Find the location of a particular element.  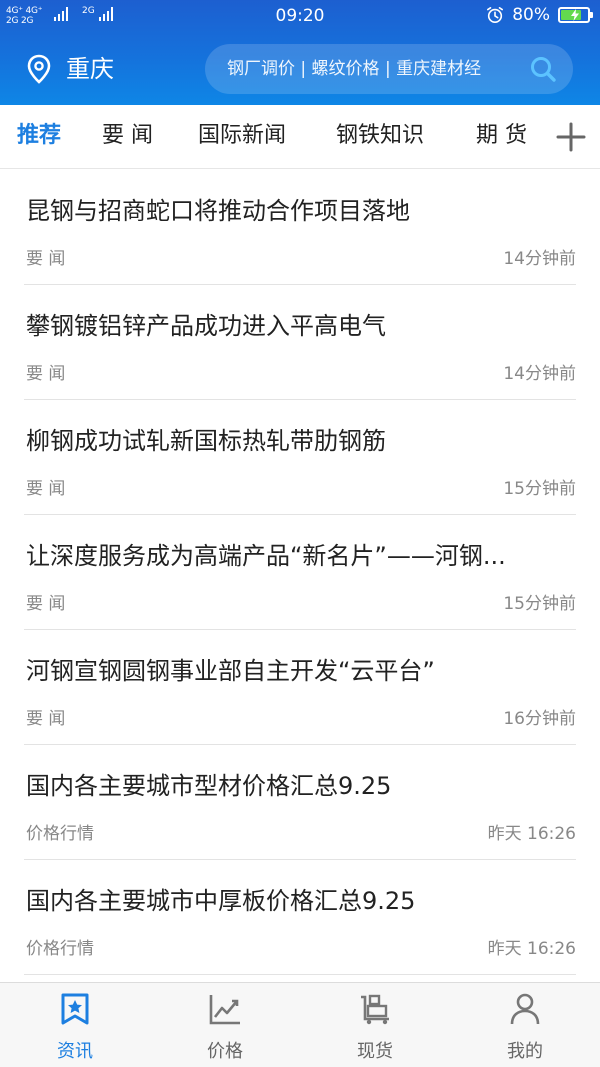

list-item: 河钢宣钢圆钢事业部自主开发“云平台” 要 闻 16分钟前 is located at coordinates (300, 687).